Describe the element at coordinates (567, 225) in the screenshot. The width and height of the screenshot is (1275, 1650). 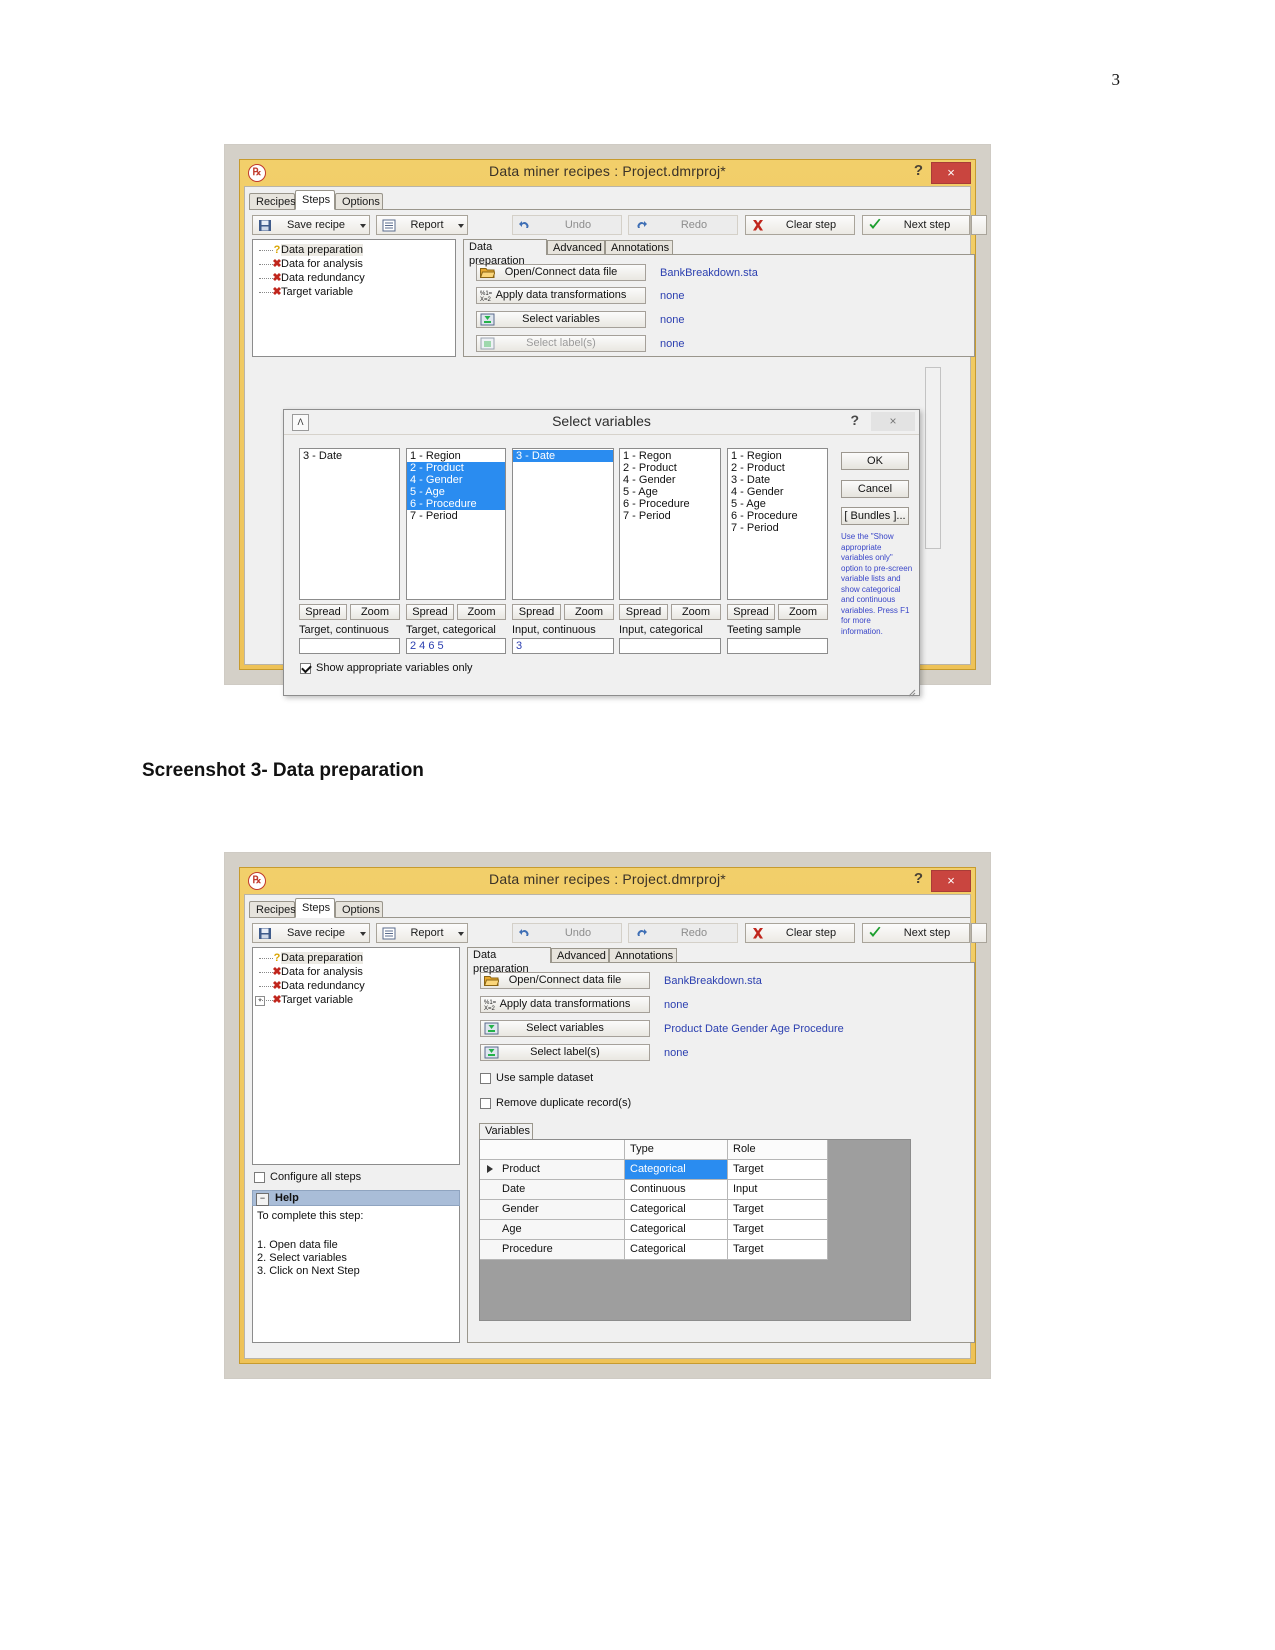
I see `undo-button: Undo` at that location.